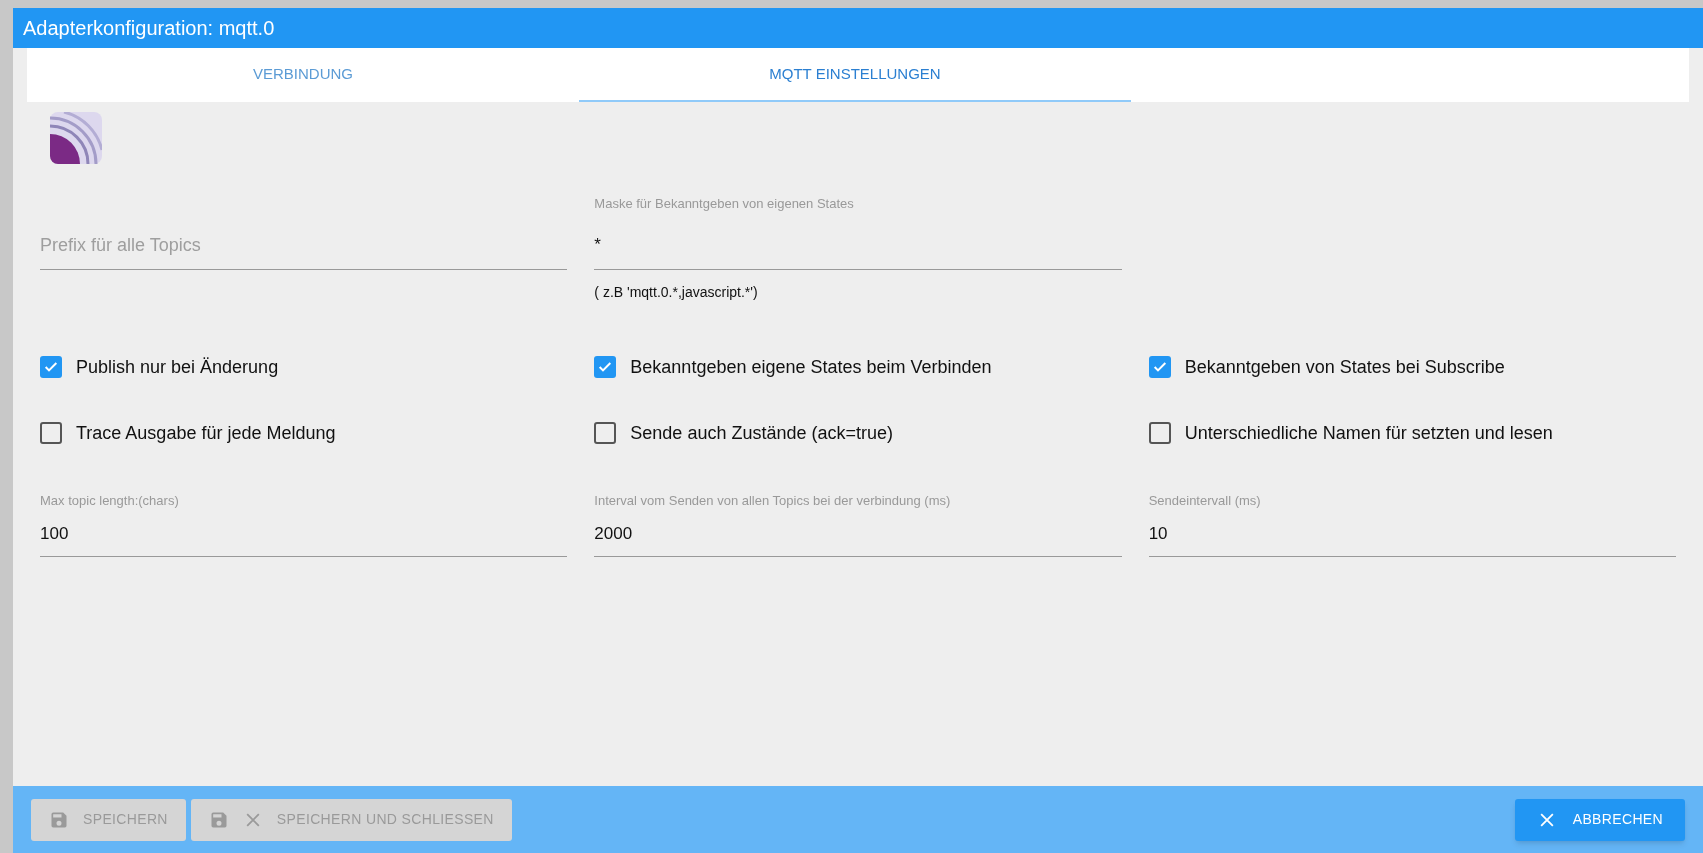  What do you see at coordinates (1412, 534) in the screenshot?
I see `number-input-field: 10` at bounding box center [1412, 534].